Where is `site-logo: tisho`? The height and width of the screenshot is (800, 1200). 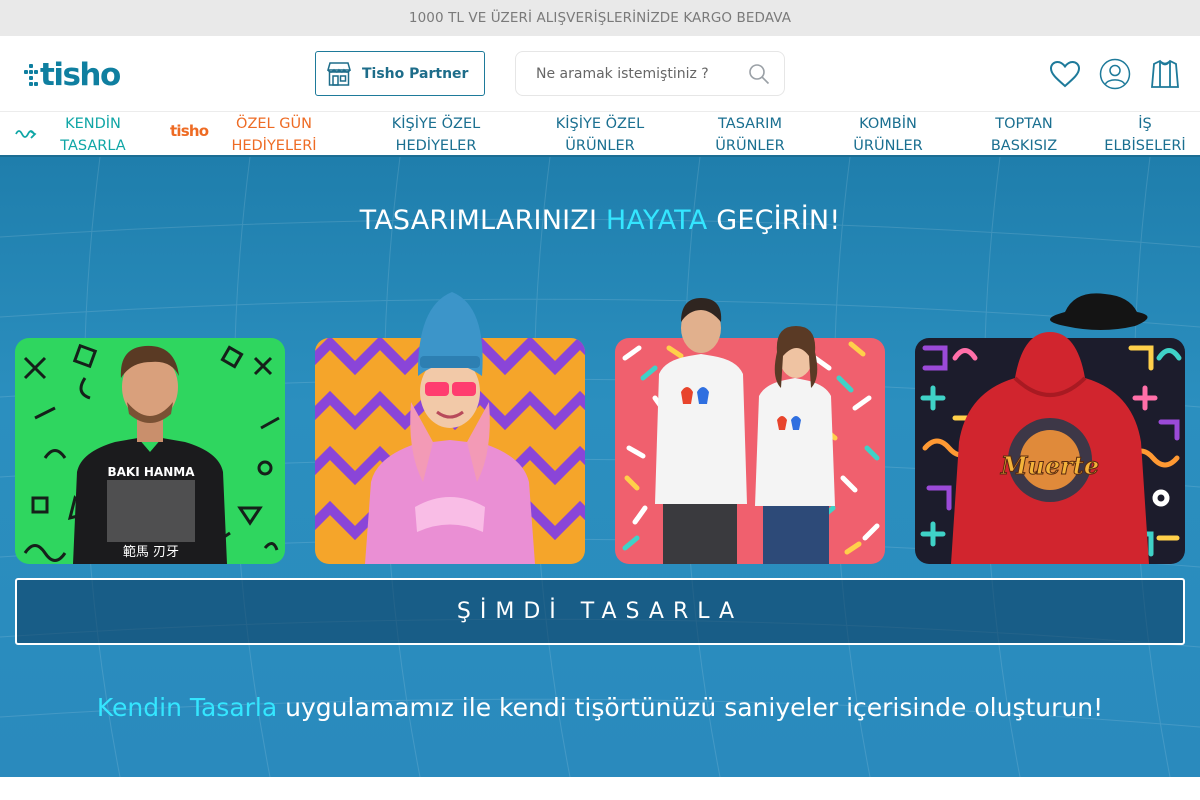
site-logo: tisho is located at coordinates (72, 74).